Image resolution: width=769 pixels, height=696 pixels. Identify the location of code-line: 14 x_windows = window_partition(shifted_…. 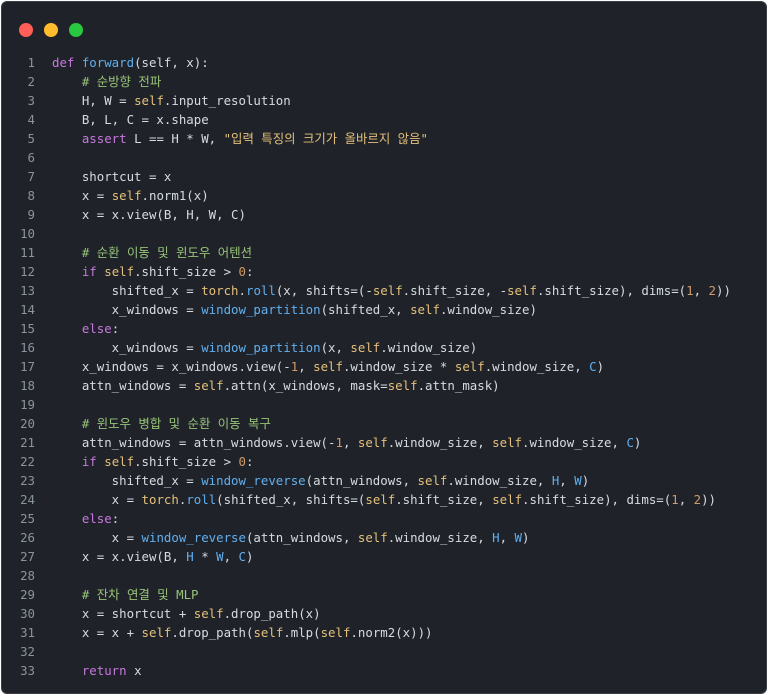
(384, 309).